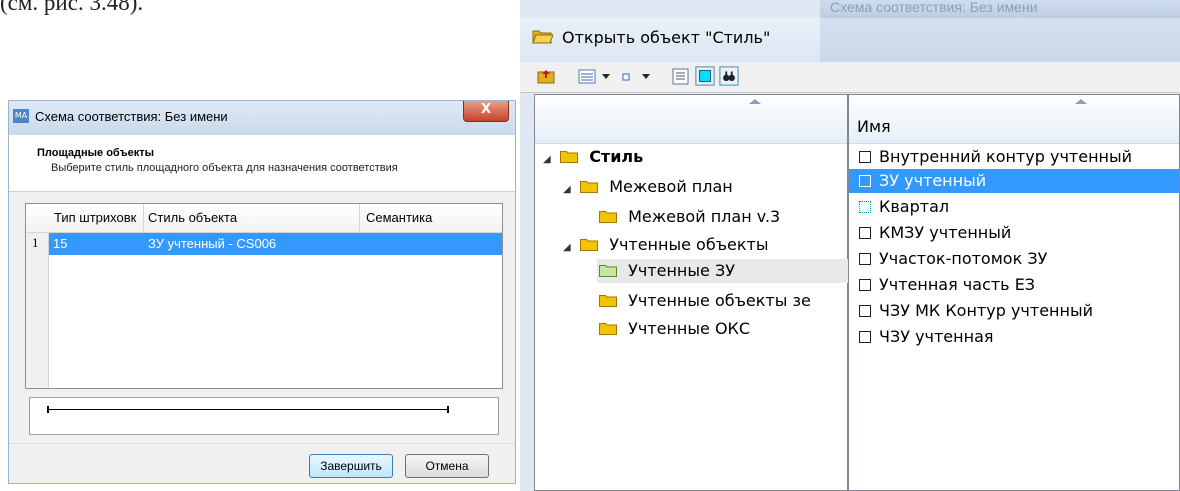 This screenshot has width=1180, height=491. Describe the element at coordinates (963, 258) in the screenshot. I see `list-item-label: Участок-потомок ЗУ` at that location.